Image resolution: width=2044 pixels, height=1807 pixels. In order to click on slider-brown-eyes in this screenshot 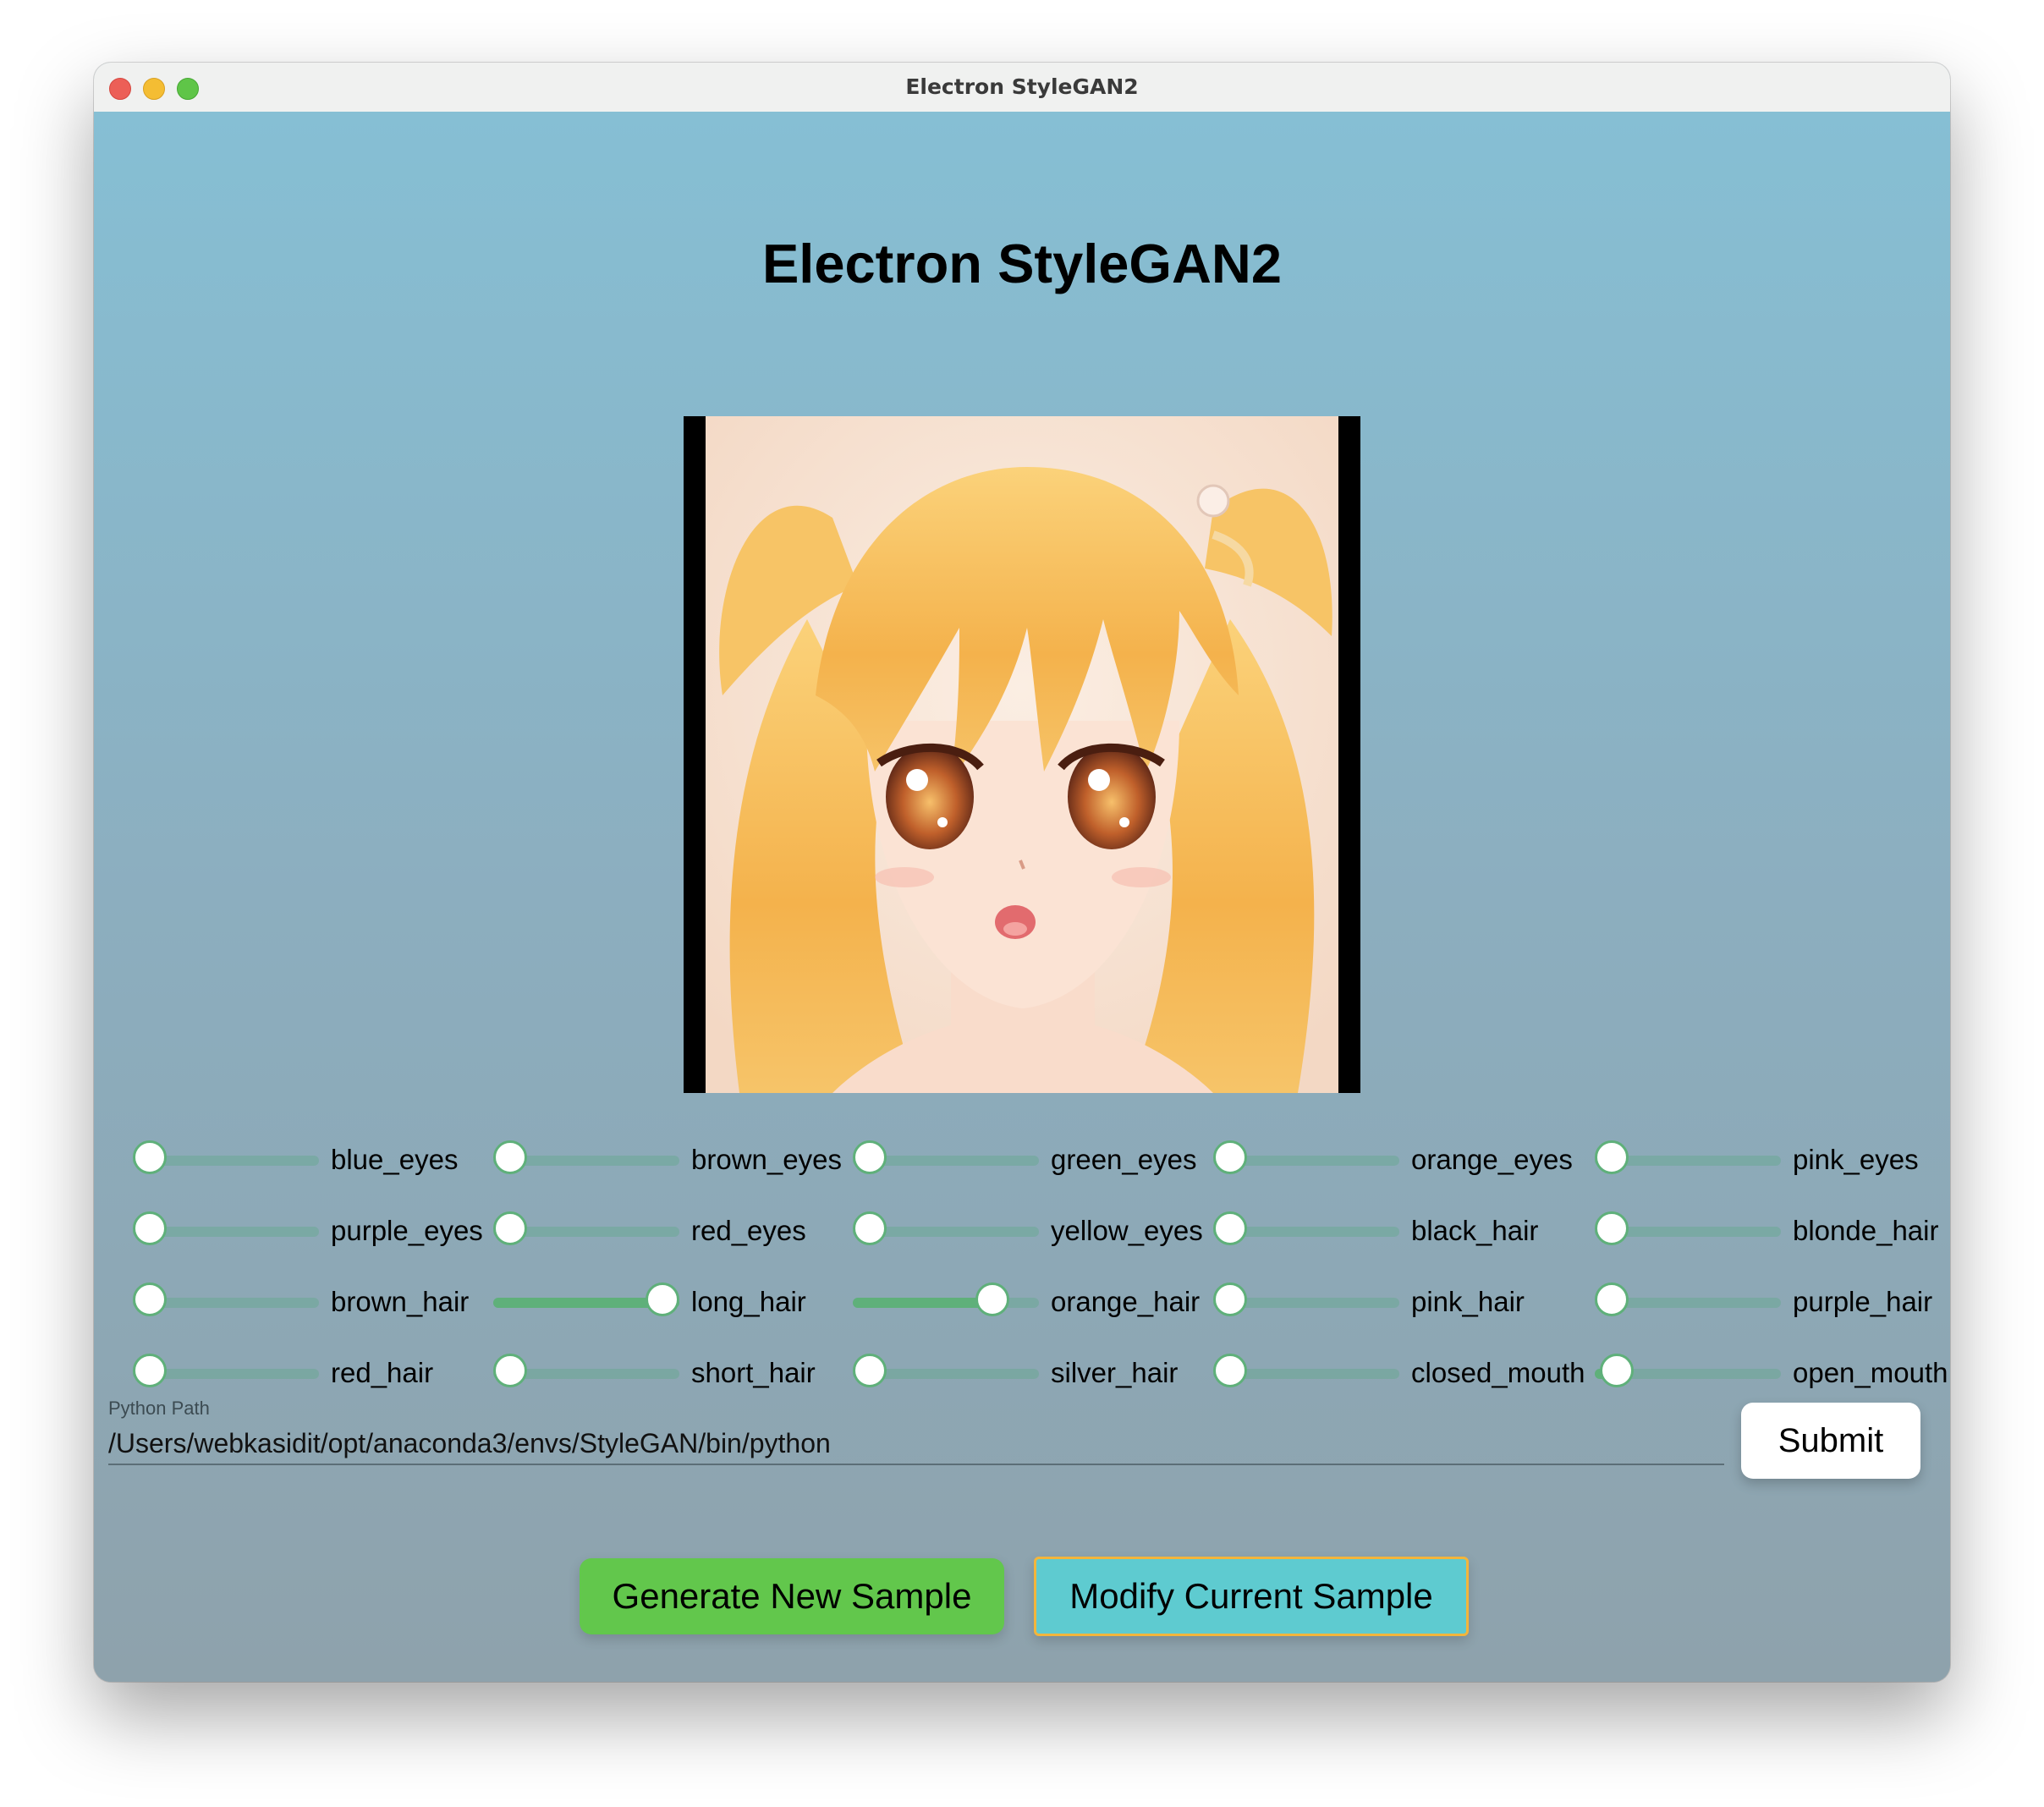, I will do `click(586, 1159)`.